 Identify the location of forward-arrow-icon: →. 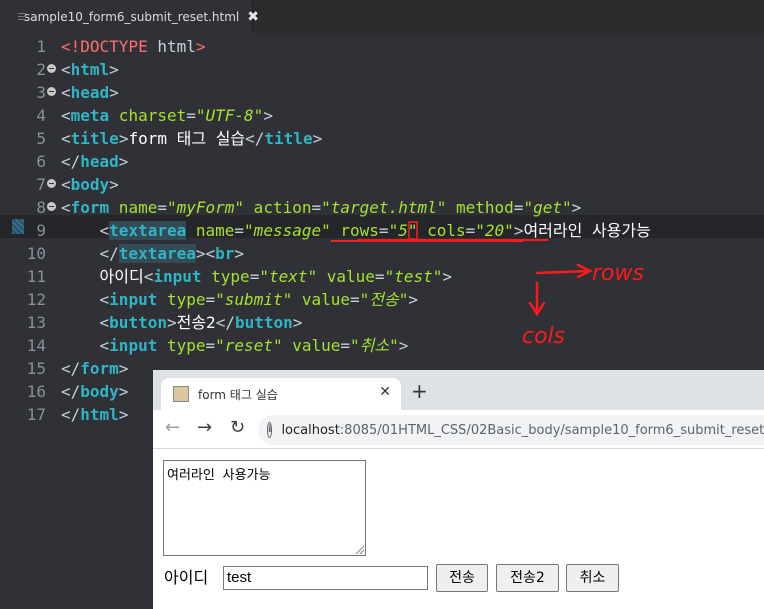
(204, 428).